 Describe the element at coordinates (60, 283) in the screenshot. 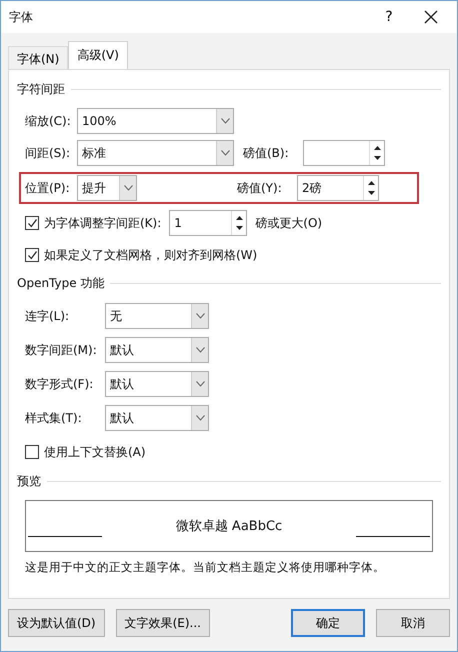

I see `group-title: OpenType 功能` at that location.